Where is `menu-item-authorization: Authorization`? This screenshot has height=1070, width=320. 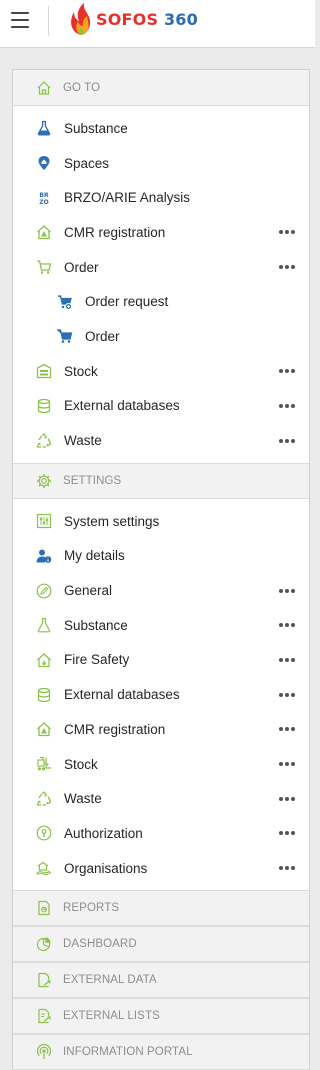
menu-item-authorization: Authorization is located at coordinates (161, 833).